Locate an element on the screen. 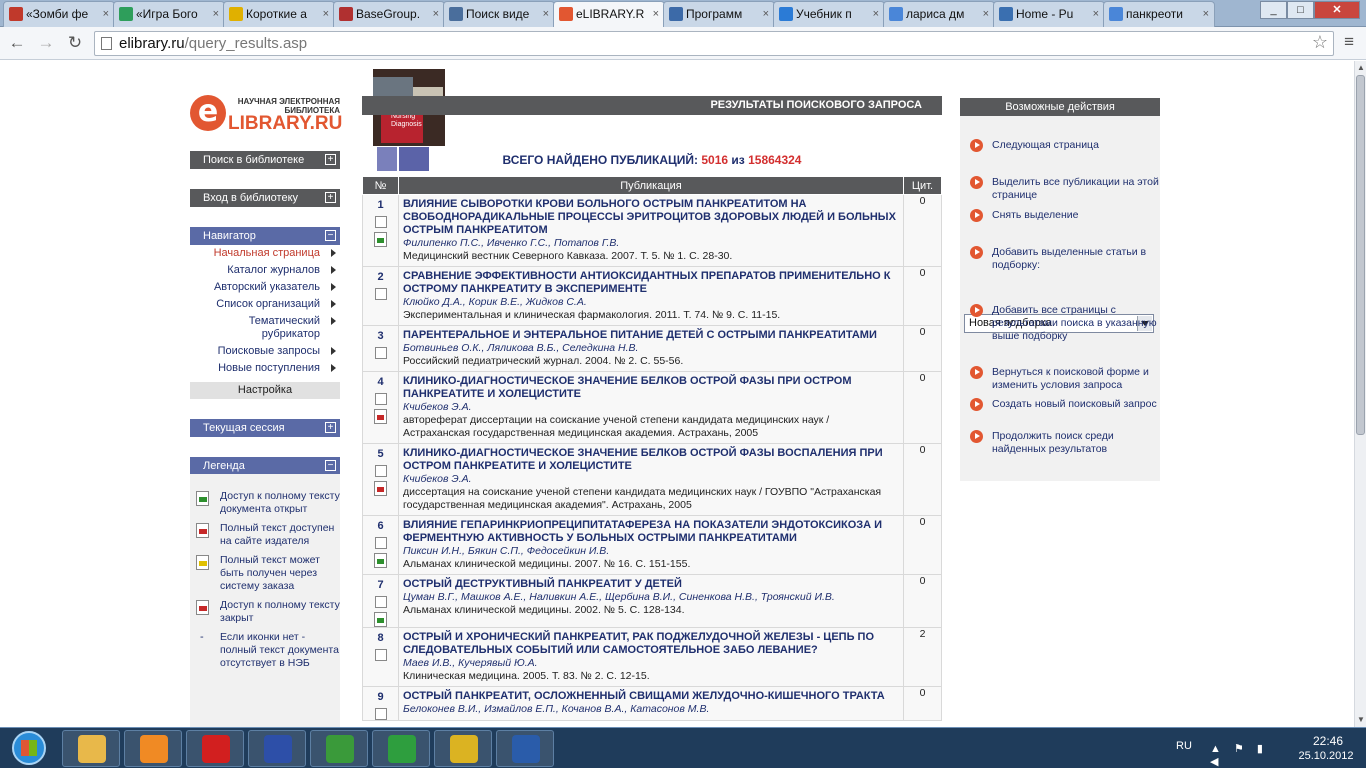  new-query-link: Создать новый поисковый запрос is located at coordinates (1064, 404).